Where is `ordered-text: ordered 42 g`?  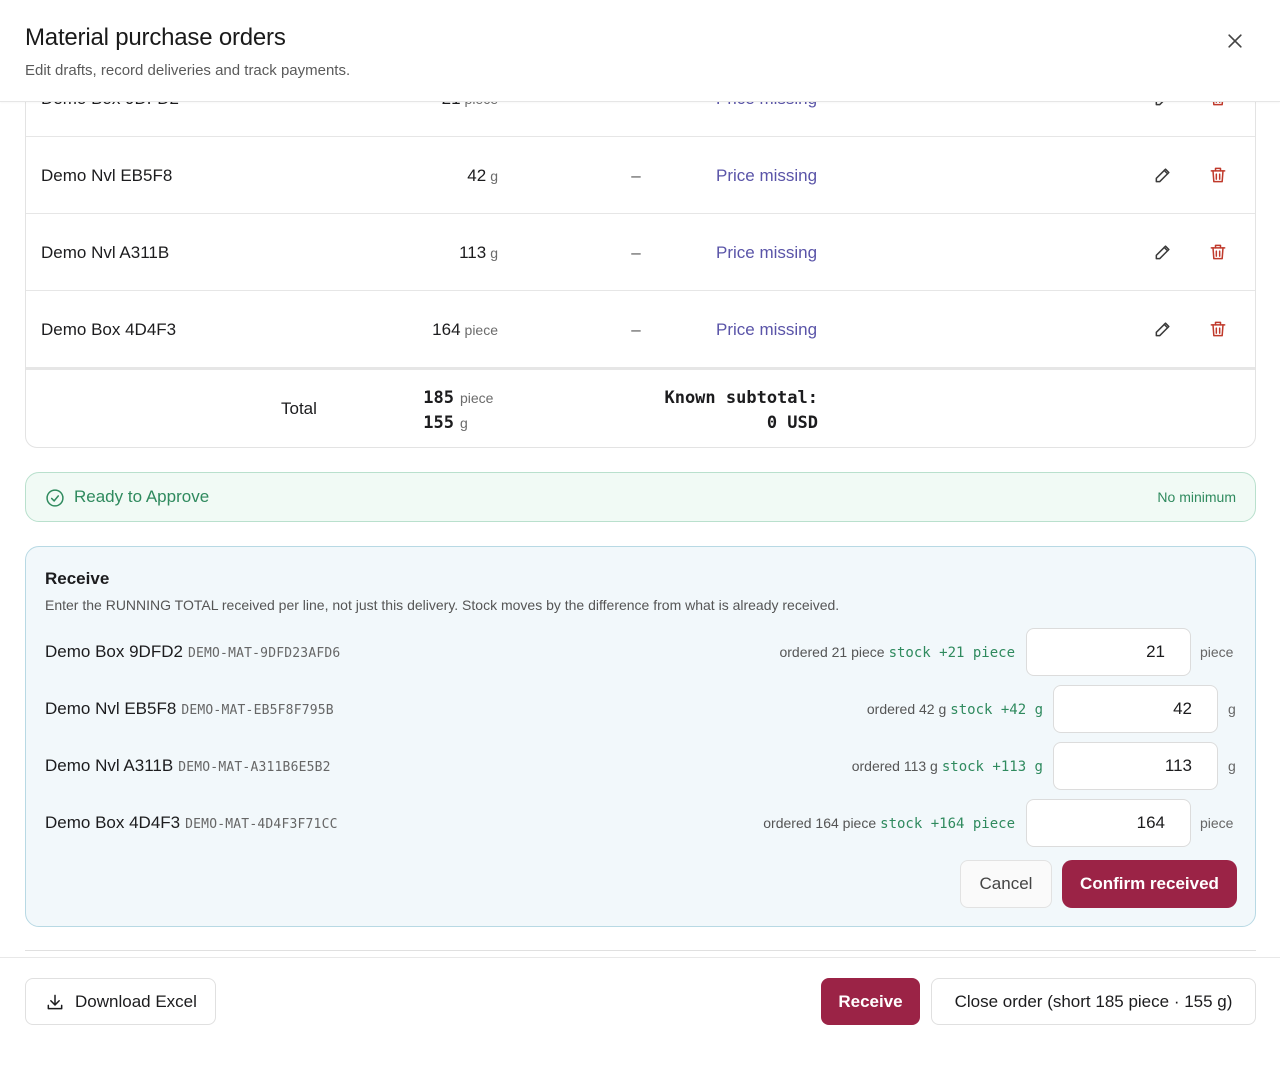
ordered-text: ordered 42 g is located at coordinates (906, 709).